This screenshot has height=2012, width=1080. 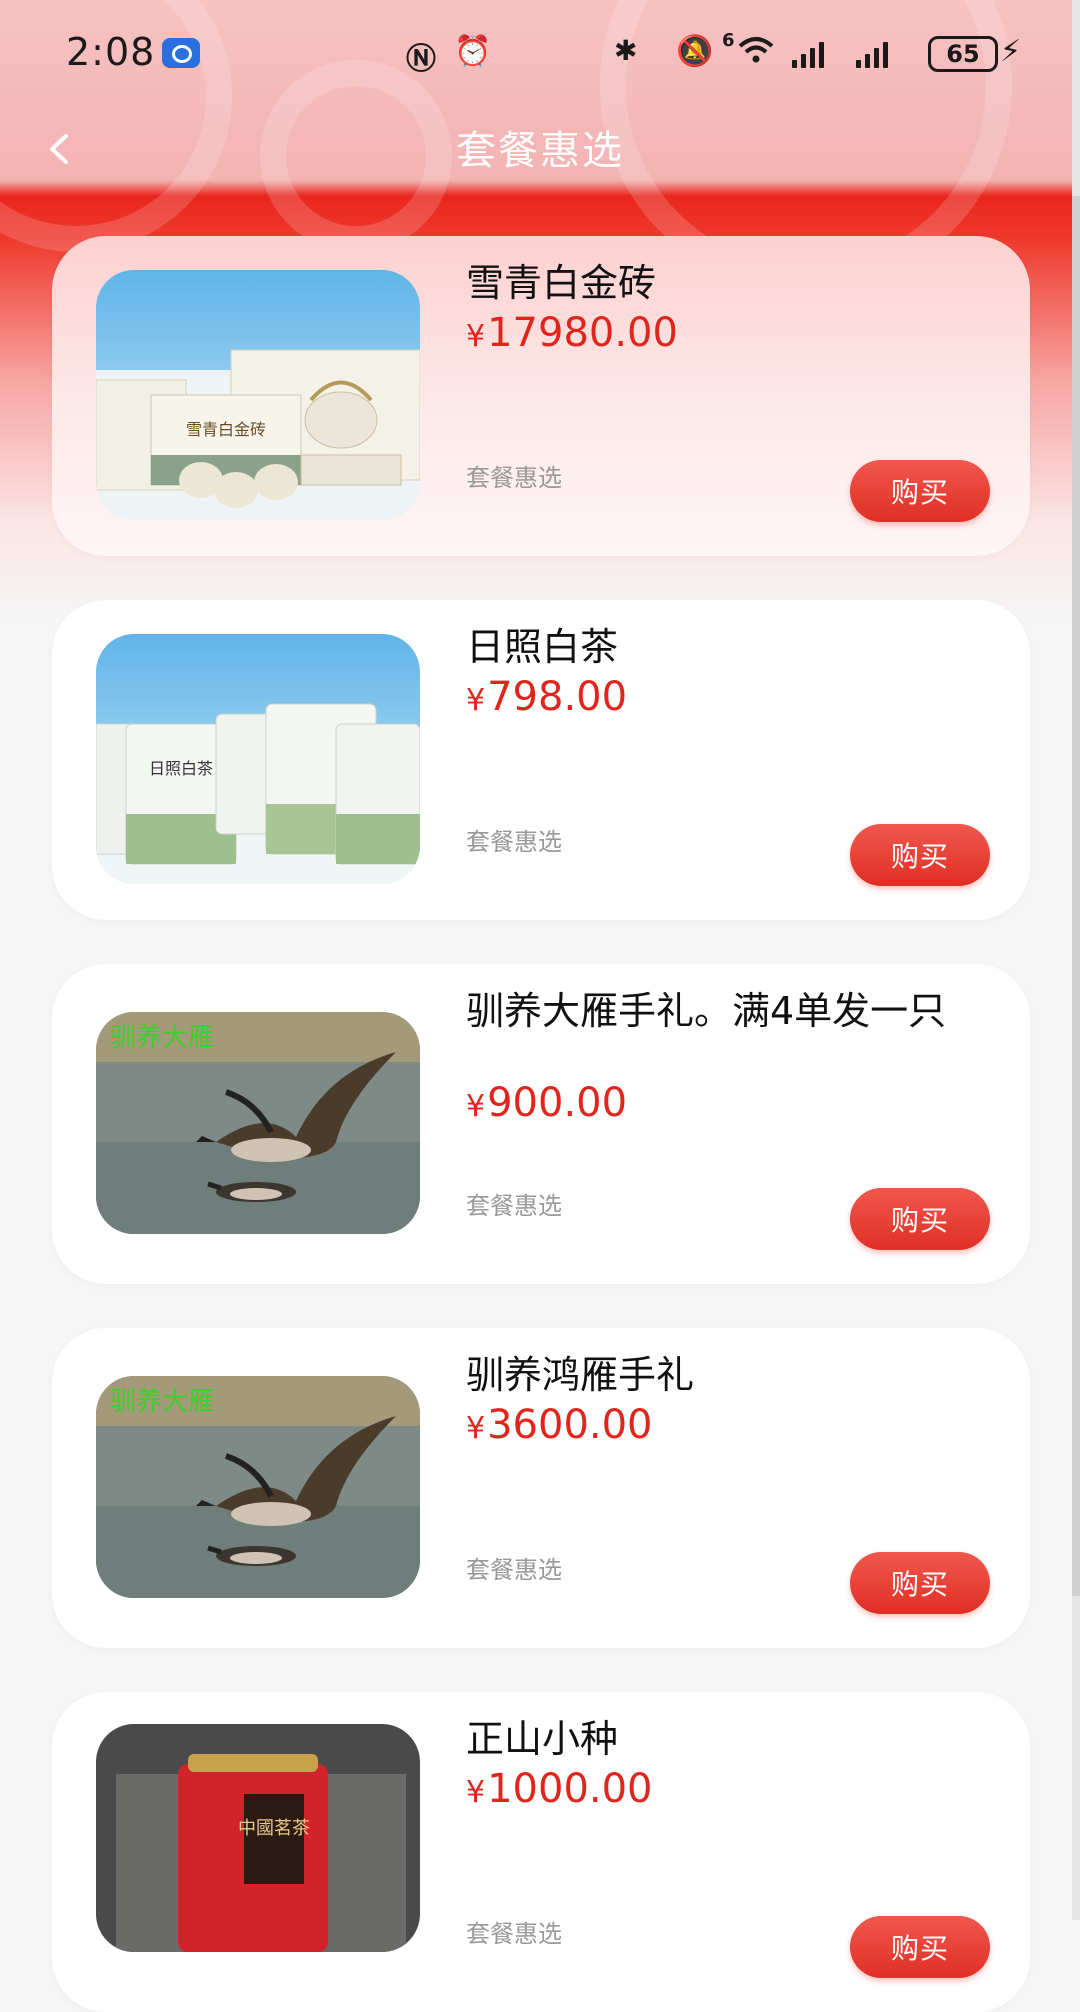 I want to click on image-text: 日照白茶, so click(x=181, y=768).